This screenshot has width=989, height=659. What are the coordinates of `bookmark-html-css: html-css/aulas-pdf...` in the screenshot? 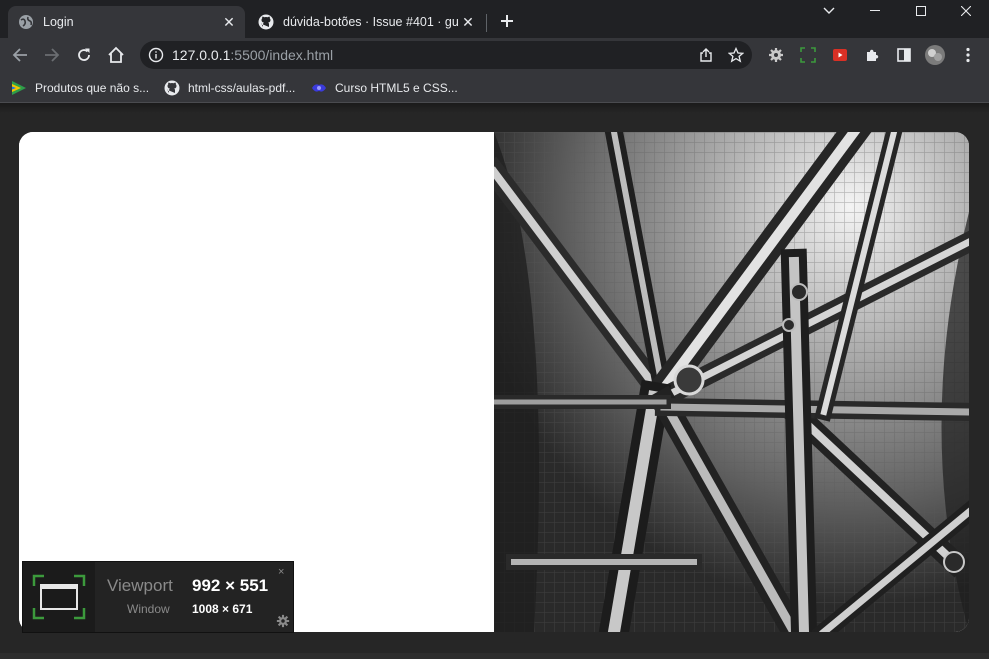 It's located at (229, 88).